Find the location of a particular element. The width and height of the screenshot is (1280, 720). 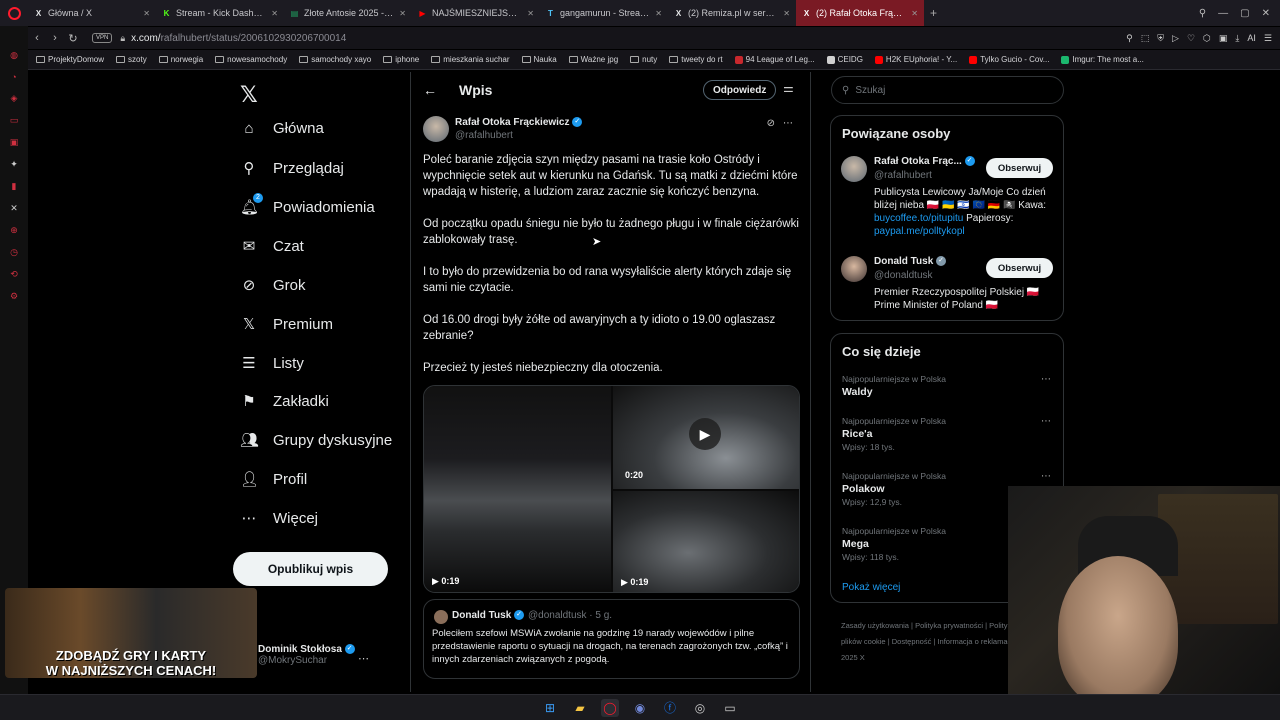

nav-item-profil: 👤︎ Profil is located at coordinates (273, 479).